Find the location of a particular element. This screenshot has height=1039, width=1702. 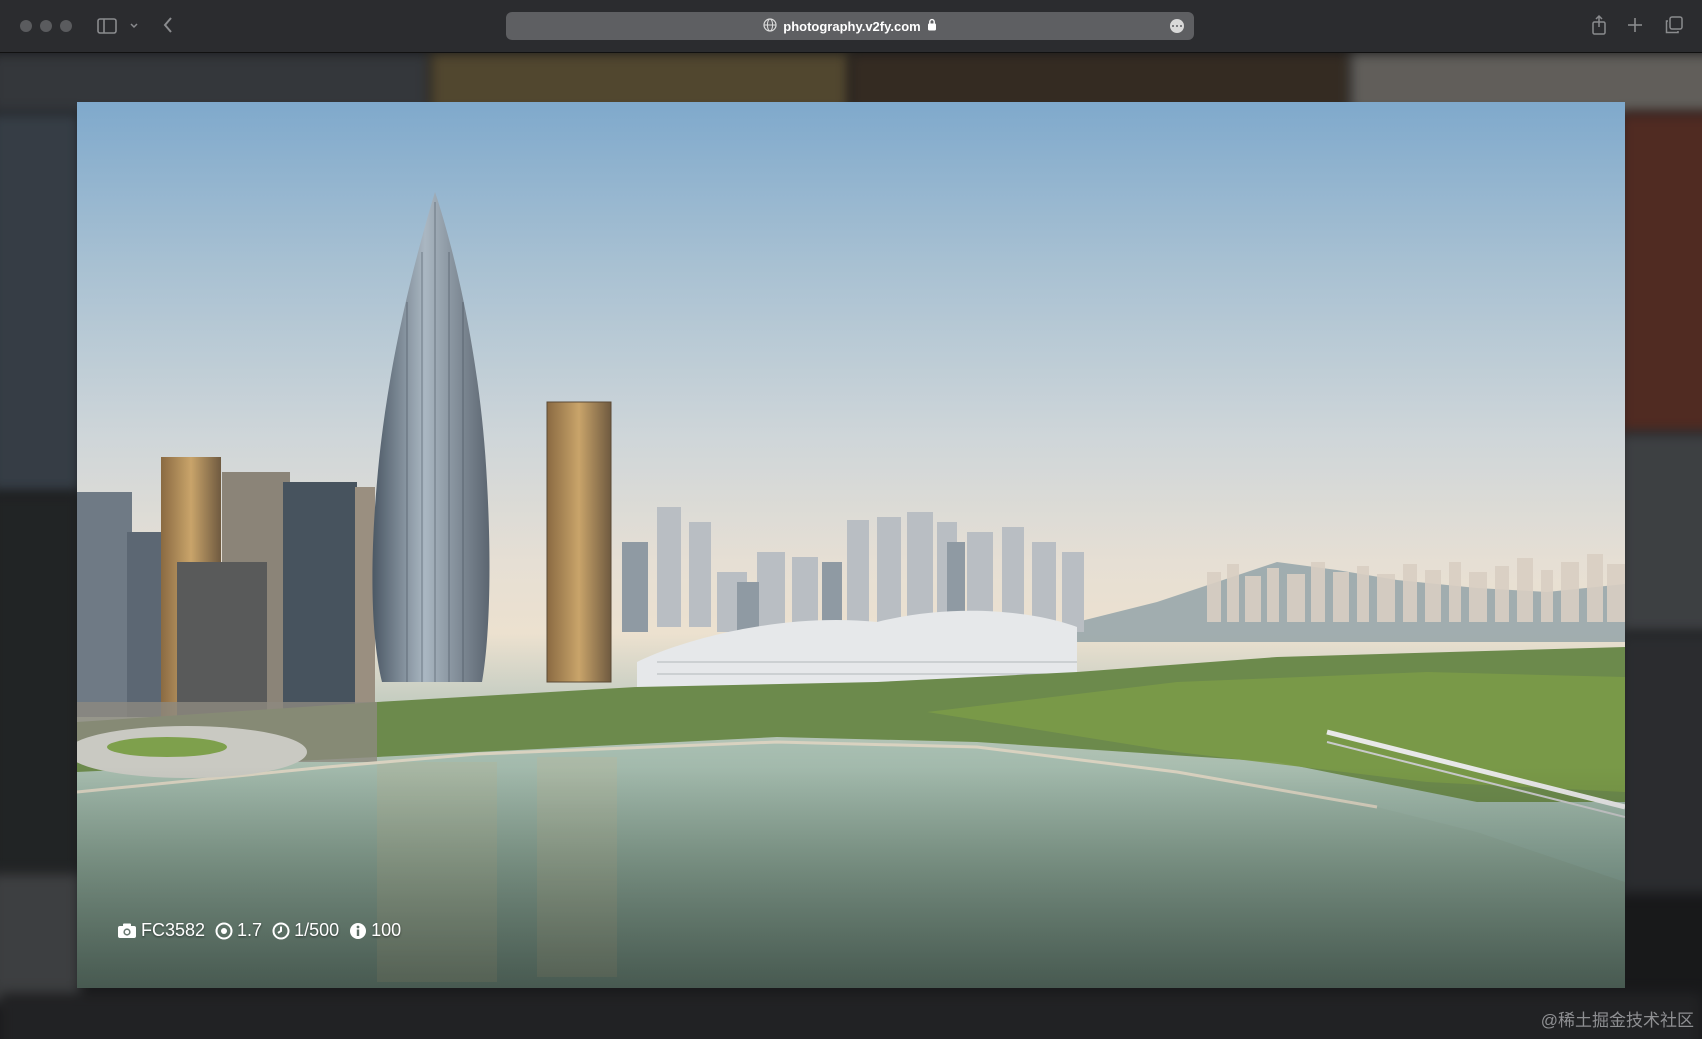

camera-icon is located at coordinates (127, 930).